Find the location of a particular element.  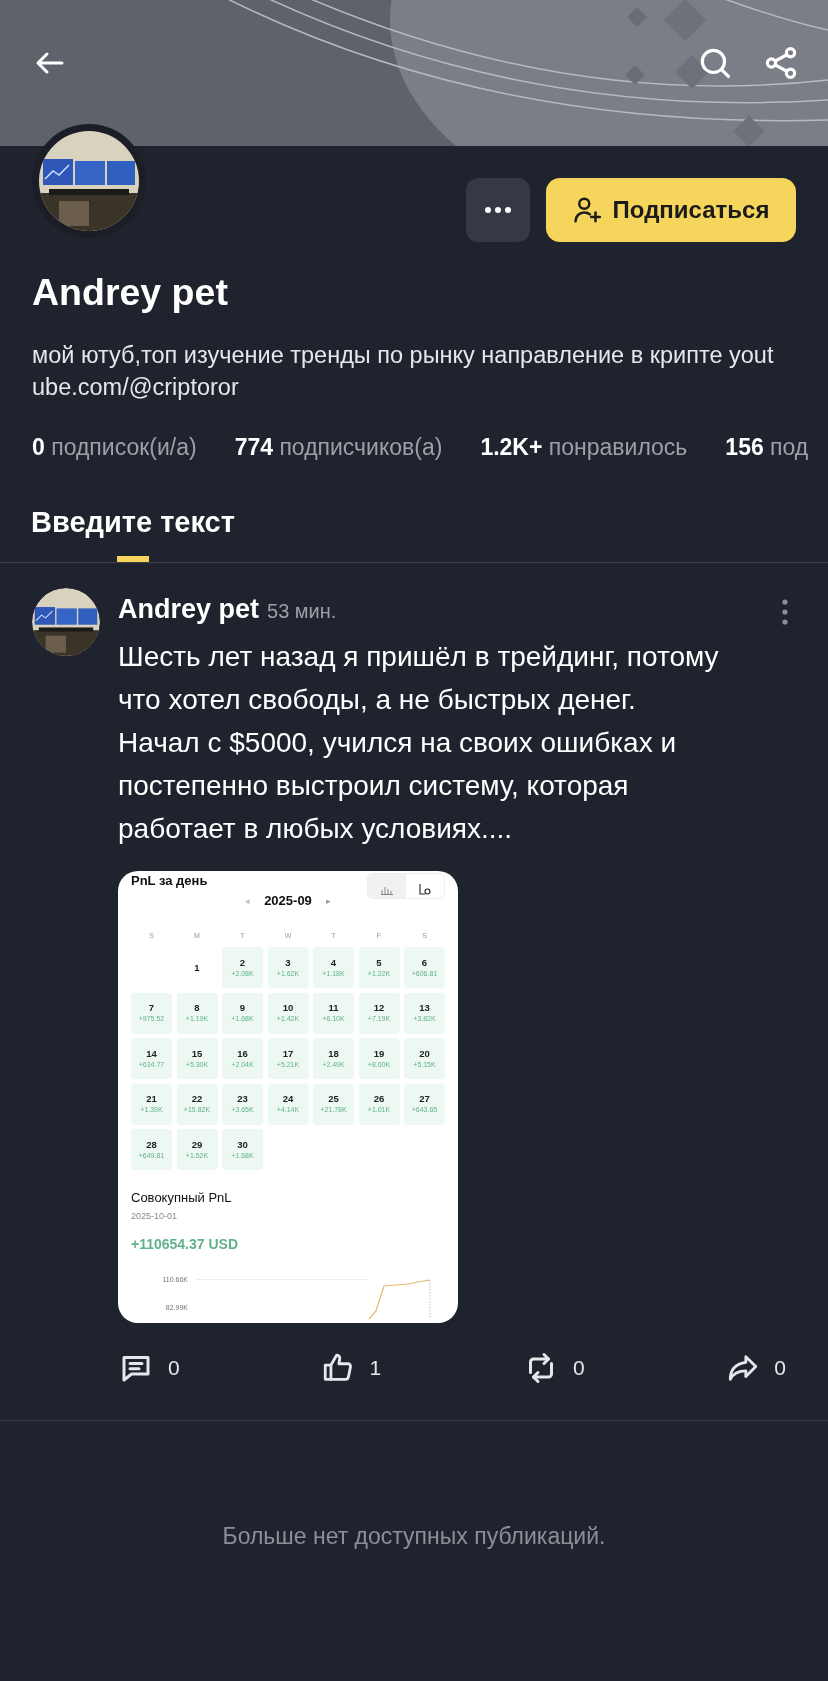

view-toggle is located at coordinates (406, 886).